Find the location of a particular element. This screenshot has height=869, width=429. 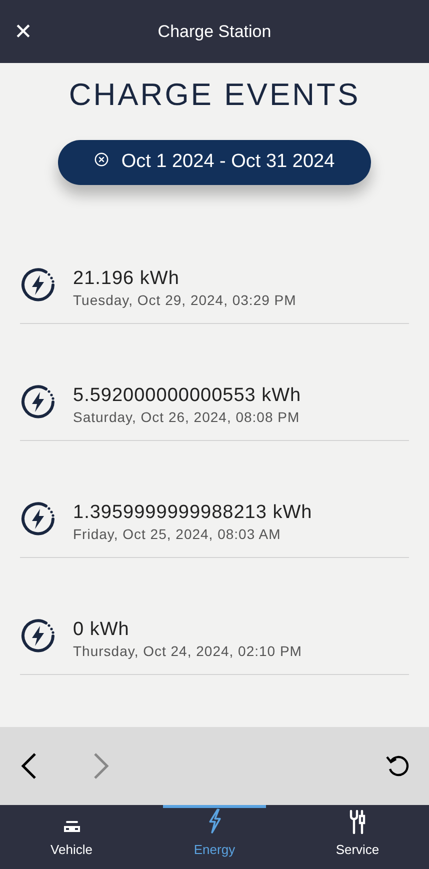

energy-amount: 5.592000000000553 kWh is located at coordinates (187, 396).